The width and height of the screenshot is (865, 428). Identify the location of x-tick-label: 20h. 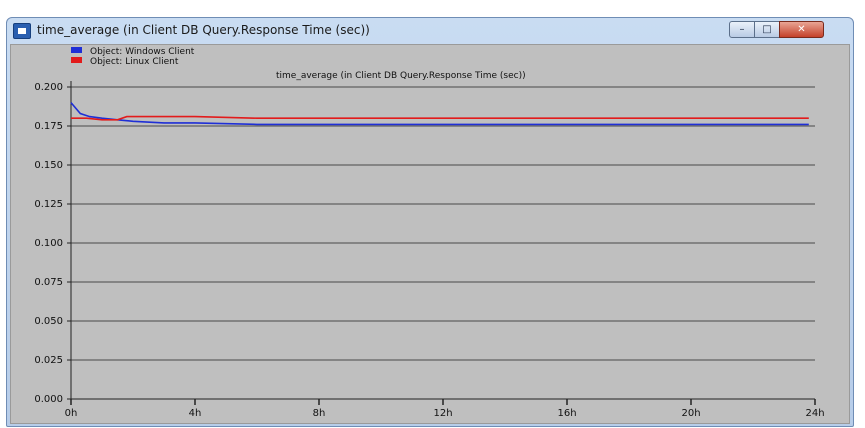
(690, 413).